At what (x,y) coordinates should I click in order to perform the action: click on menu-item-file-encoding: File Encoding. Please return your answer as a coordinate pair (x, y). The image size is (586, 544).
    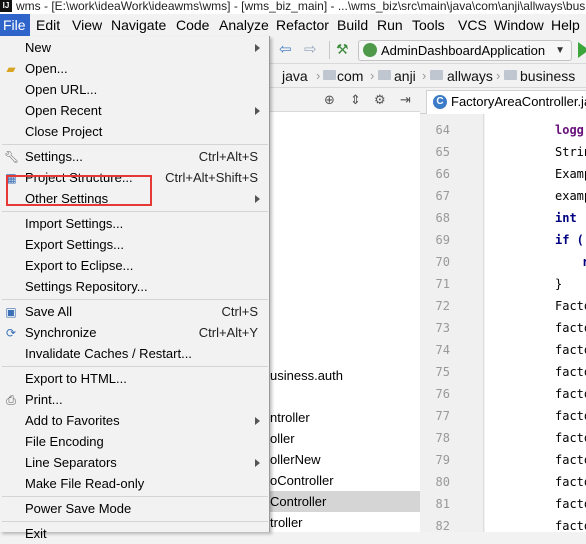
    Looking at the image, I should click on (134, 441).